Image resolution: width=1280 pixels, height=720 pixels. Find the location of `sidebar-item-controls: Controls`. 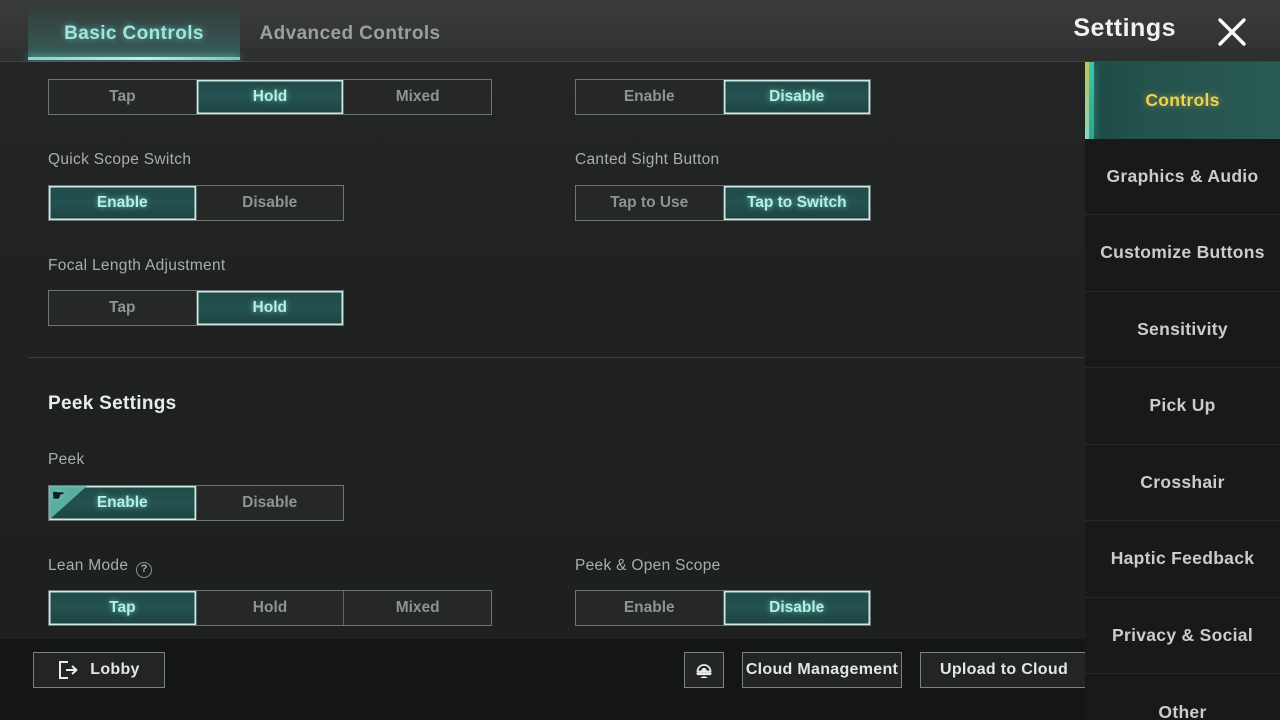

sidebar-item-controls: Controls is located at coordinates (1182, 100).